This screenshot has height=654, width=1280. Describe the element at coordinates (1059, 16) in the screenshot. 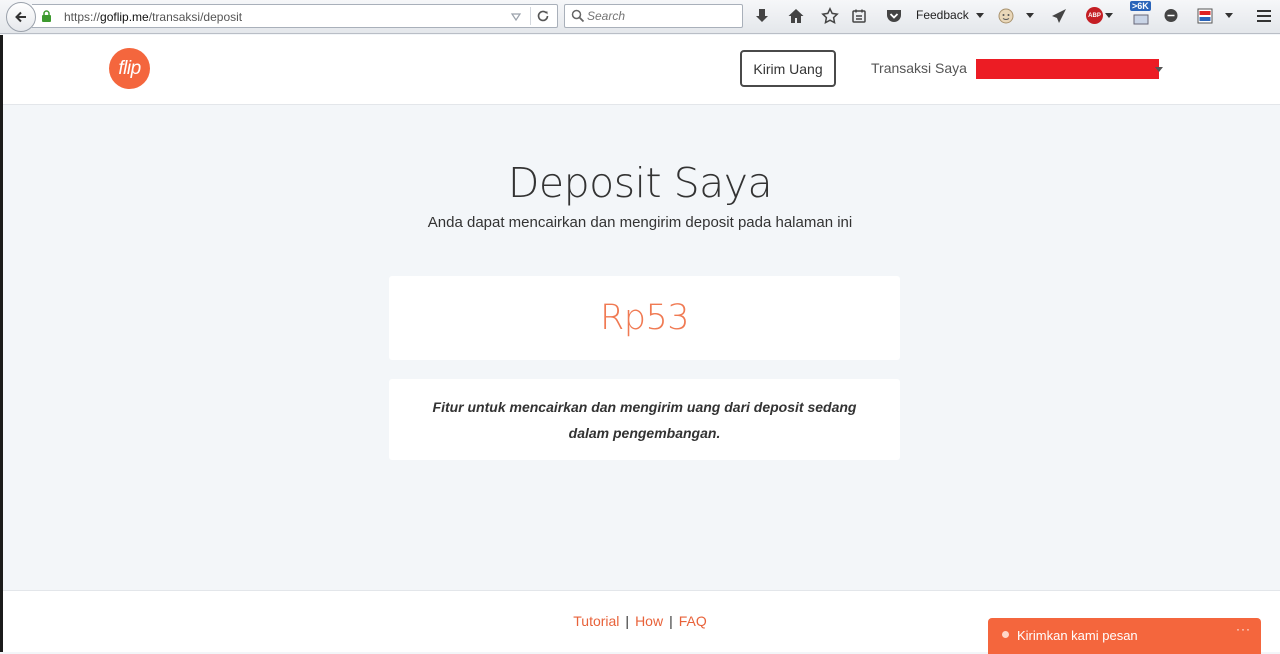

I see `send-tab-icon` at that location.